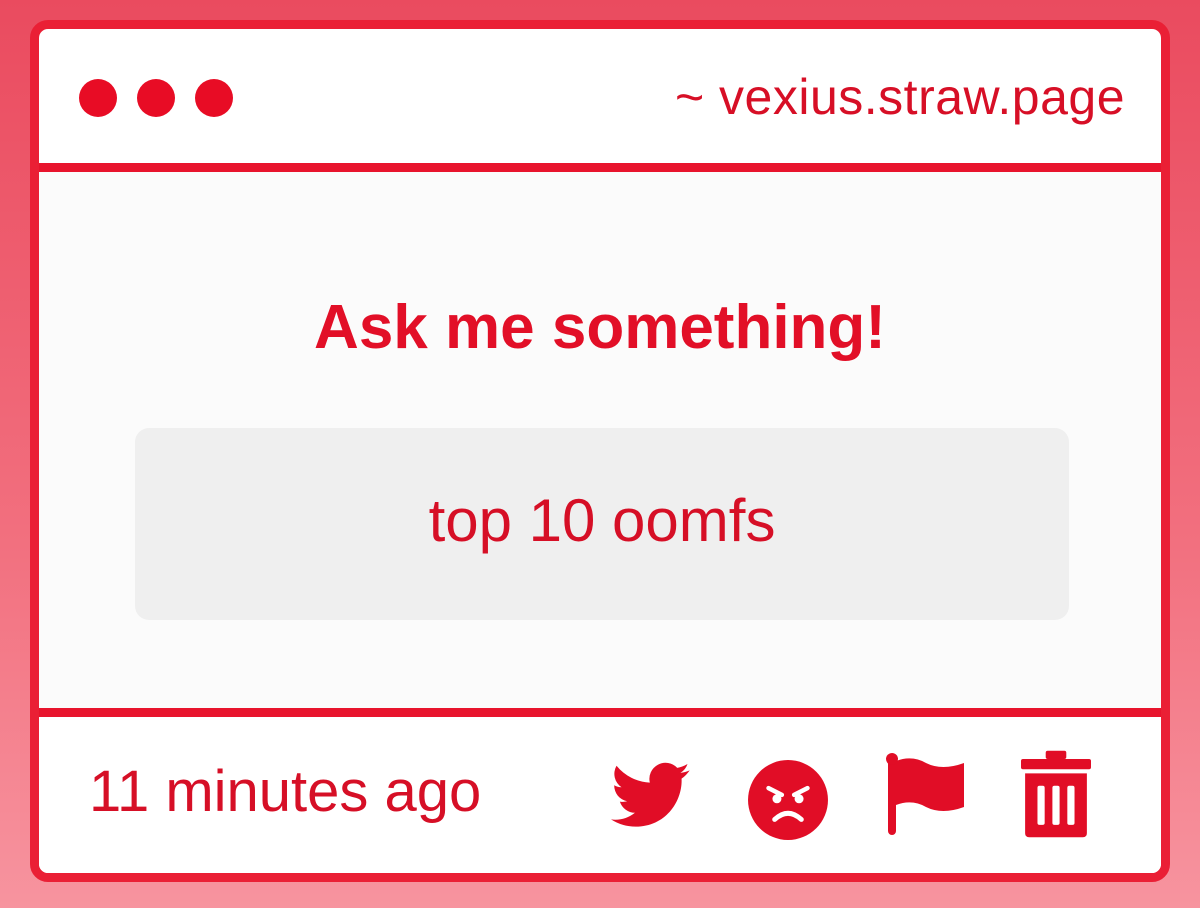 The height and width of the screenshot is (908, 1200). What do you see at coordinates (926, 795) in the screenshot?
I see `flag-icon` at bounding box center [926, 795].